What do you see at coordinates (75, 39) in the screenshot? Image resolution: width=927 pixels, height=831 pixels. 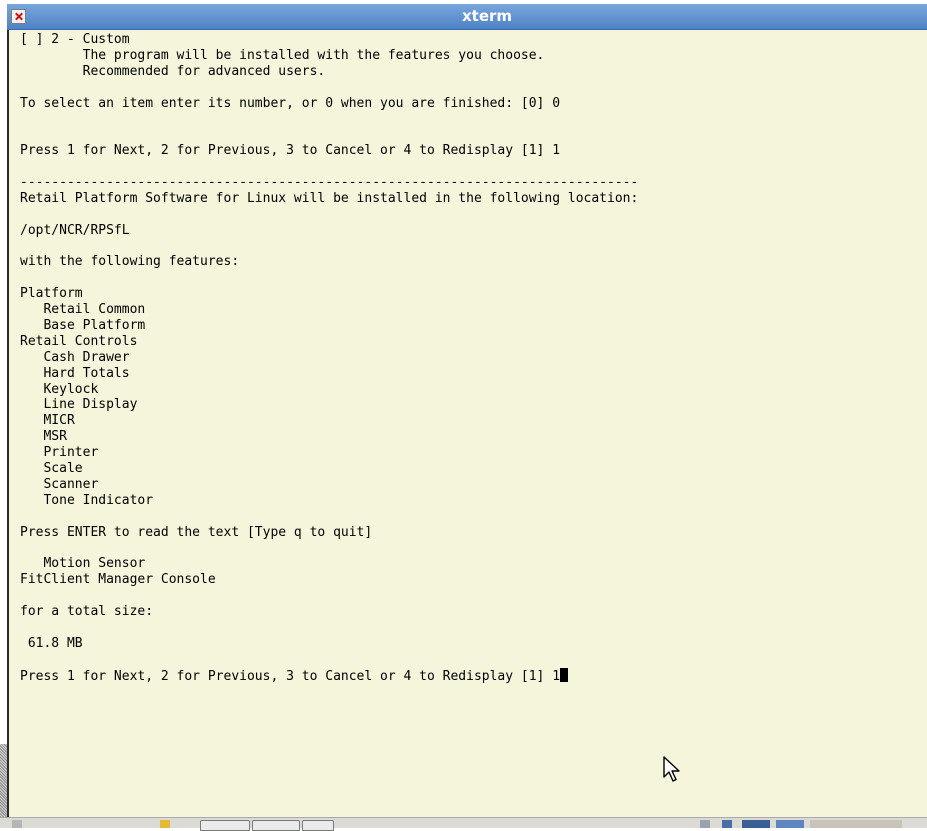 I see `terminal-line: [ ] 2 - Custom` at bounding box center [75, 39].